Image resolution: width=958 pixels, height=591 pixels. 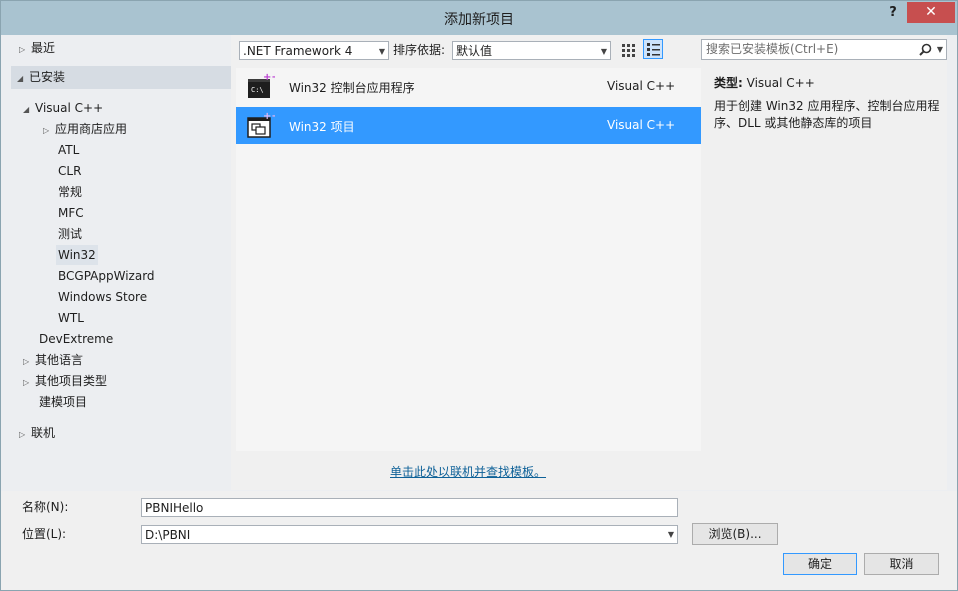 I want to click on tree-item-installed: ◢ 已安装, so click(x=121, y=77).